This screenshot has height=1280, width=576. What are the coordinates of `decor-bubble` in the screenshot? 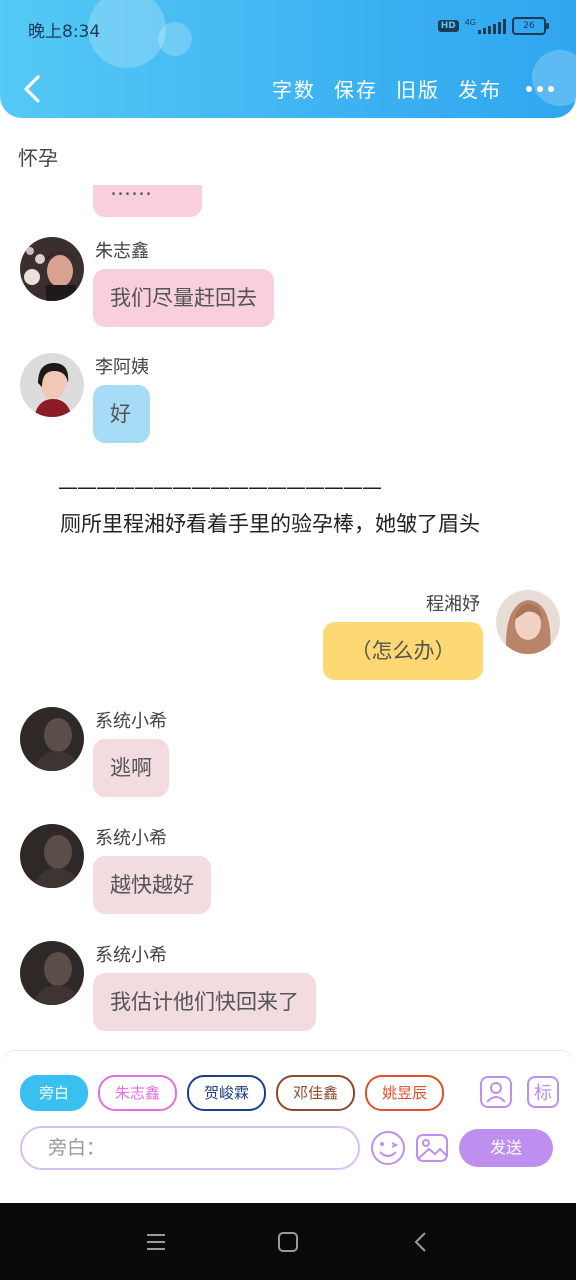 It's located at (175, 39).